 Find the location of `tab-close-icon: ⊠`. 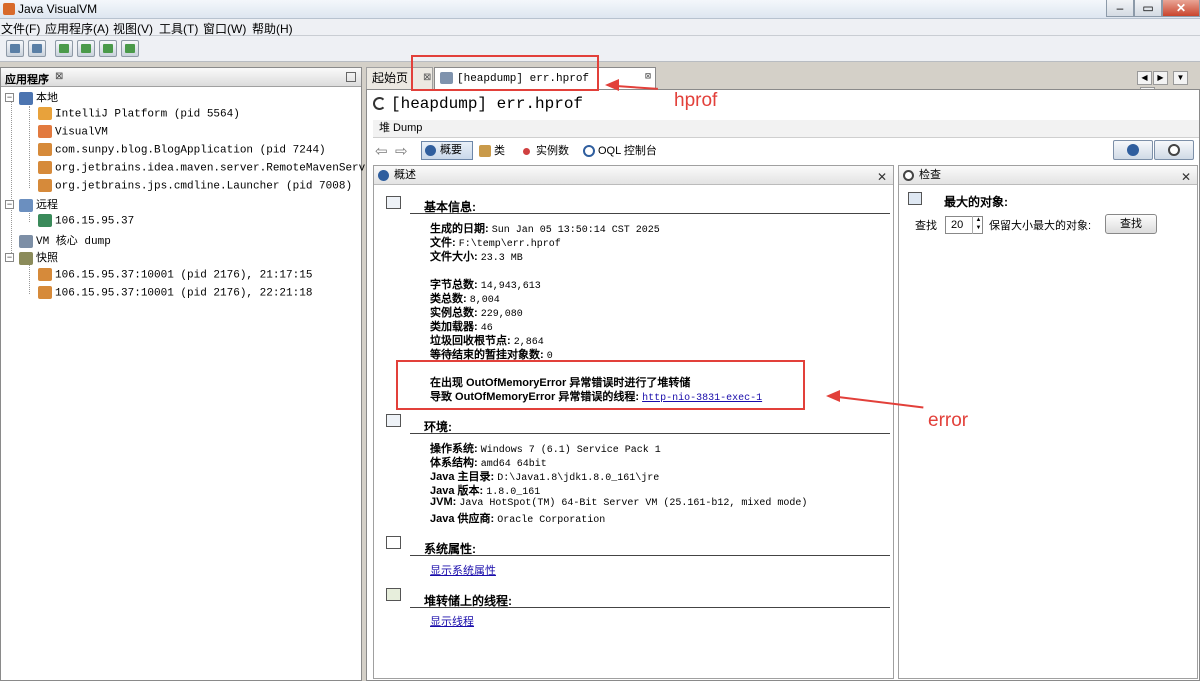

tab-close-icon: ⊠ is located at coordinates (648, 78).